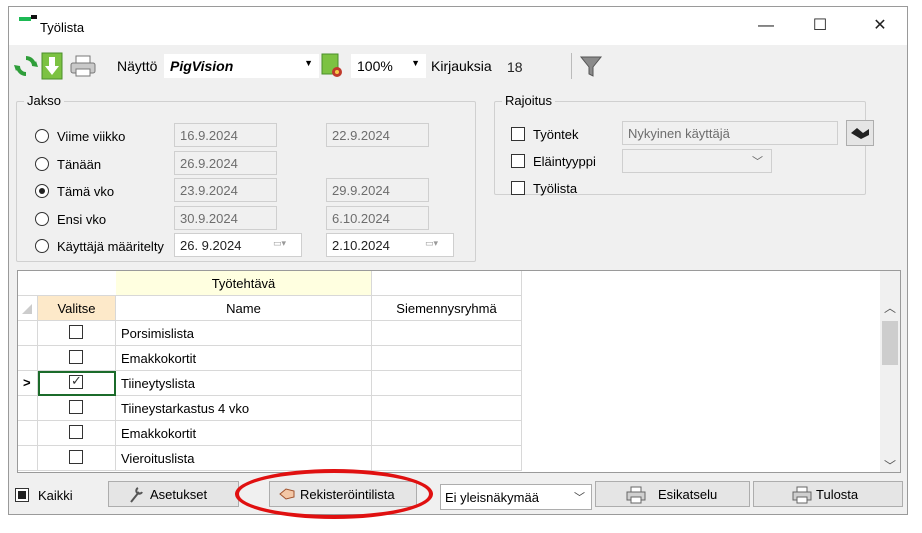 The height and width of the screenshot is (533, 922). I want to click on maximize-button: ☐, so click(820, 26).